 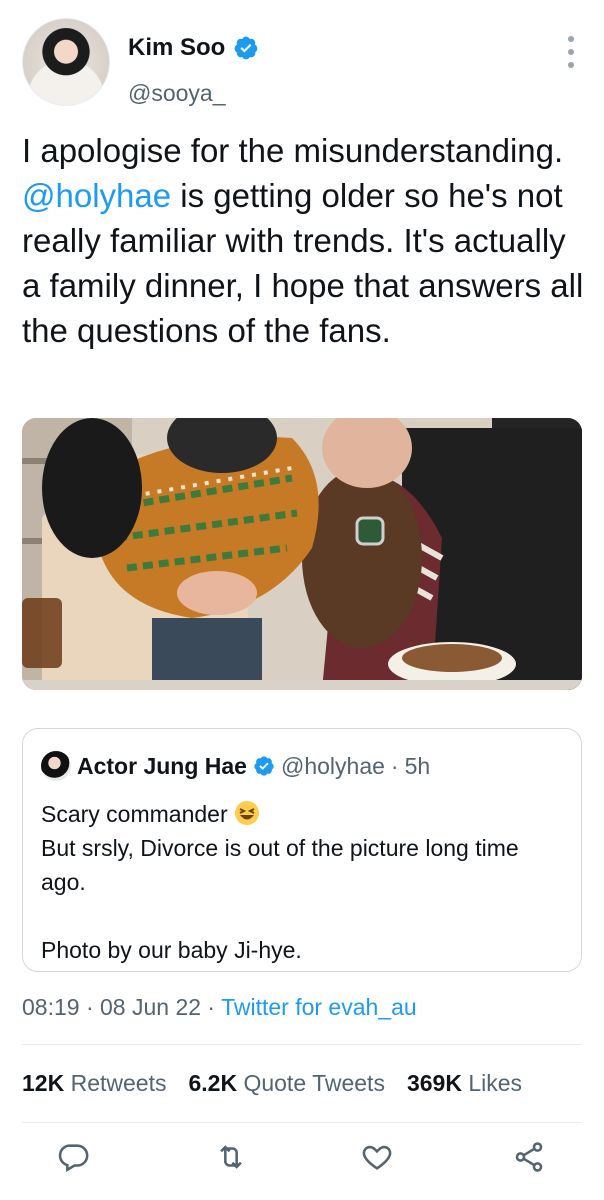 I want to click on quote-author-handle: @holyhae, so click(x=332, y=765).